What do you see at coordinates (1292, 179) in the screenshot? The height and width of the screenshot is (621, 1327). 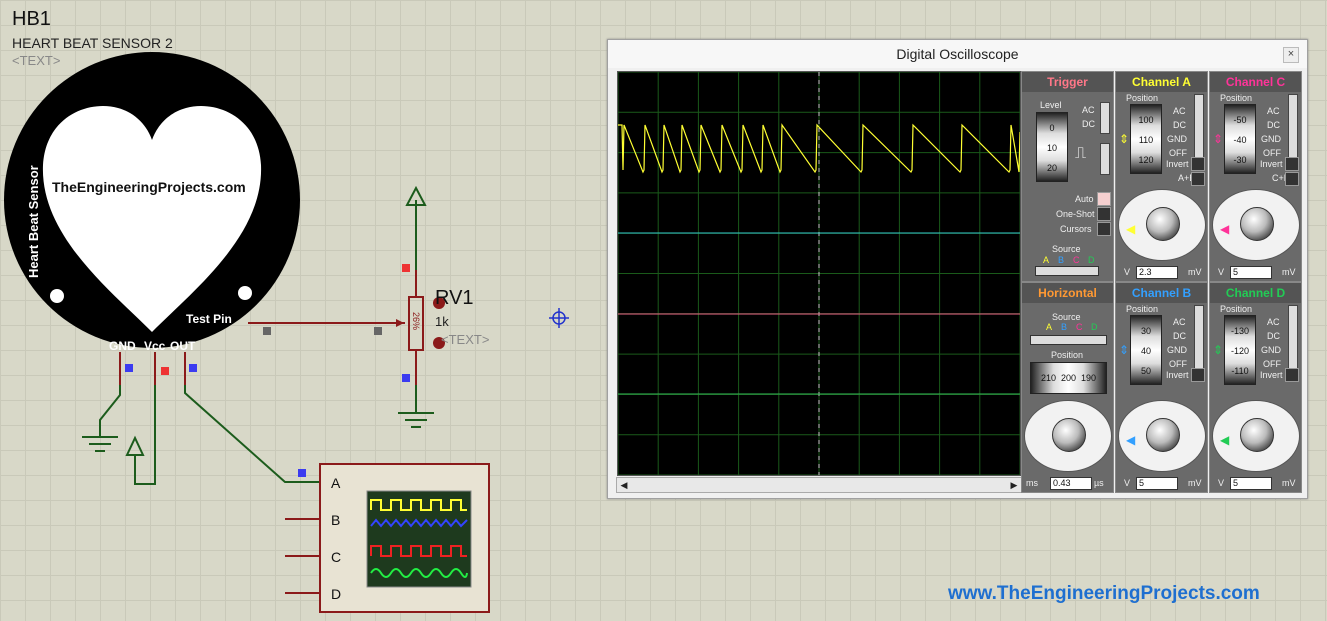 I see `combine-button-c` at bounding box center [1292, 179].